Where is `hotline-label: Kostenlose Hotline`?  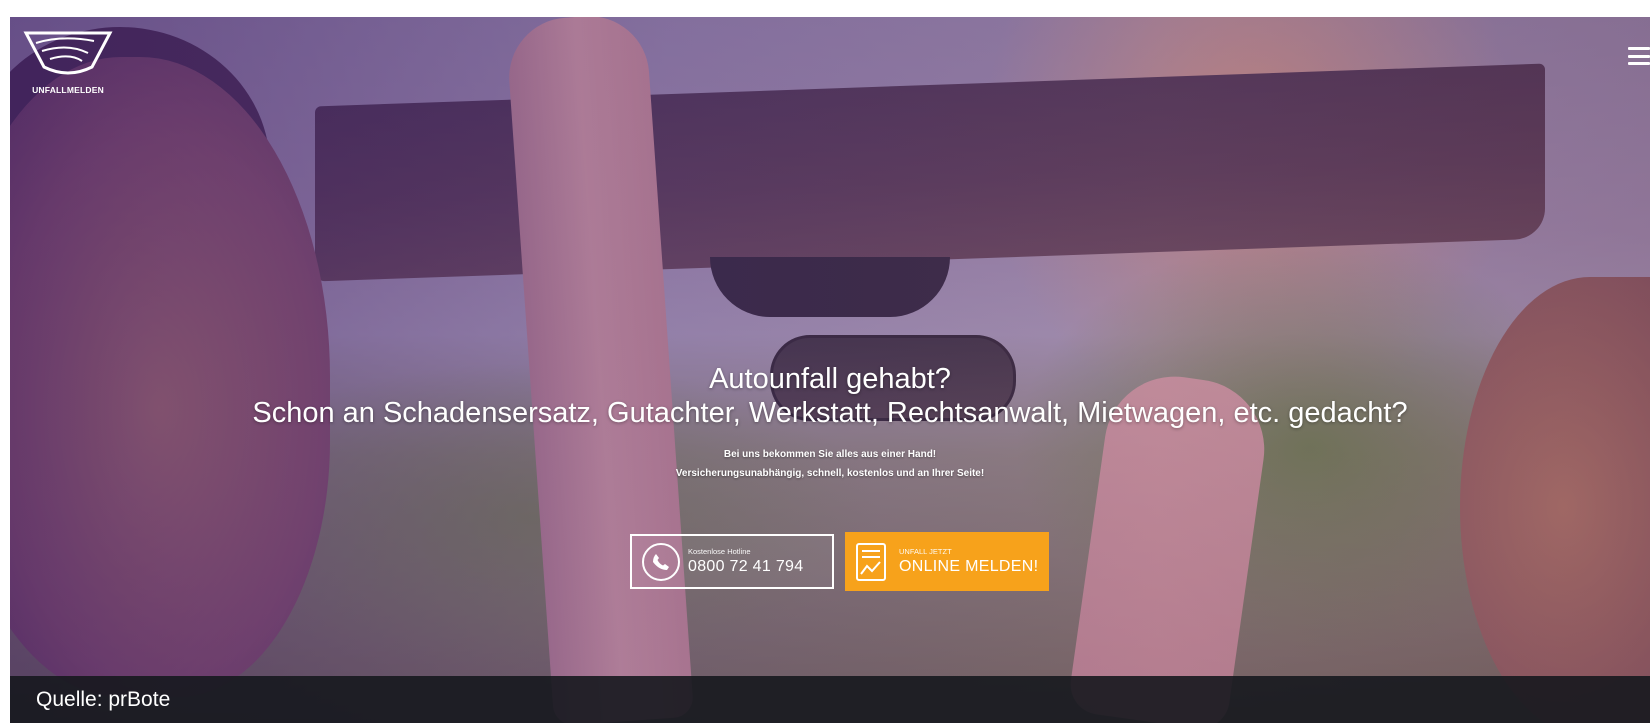 hotline-label: Kostenlose Hotline is located at coordinates (719, 551).